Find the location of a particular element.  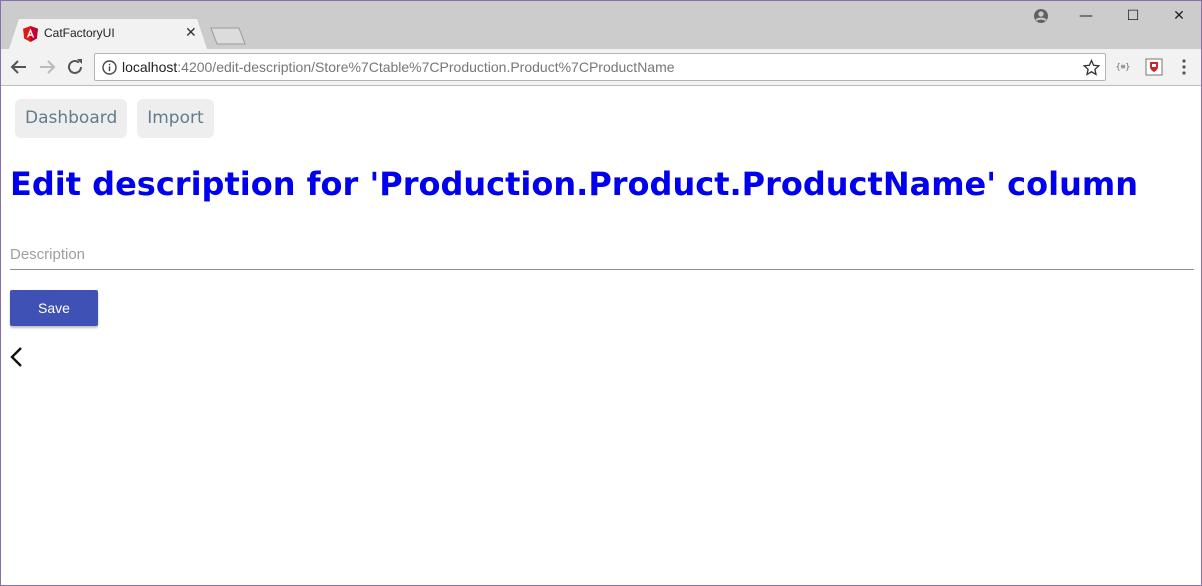

info-icon is located at coordinates (109, 67).